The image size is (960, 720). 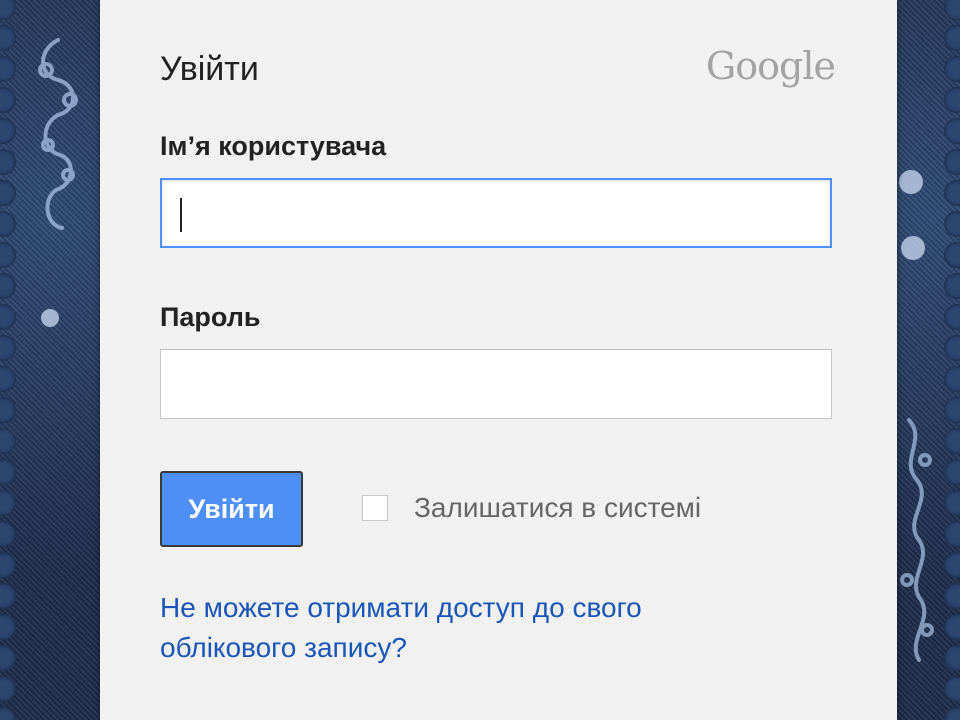 What do you see at coordinates (231, 509) in the screenshot?
I see `signin-button: Увійти` at bounding box center [231, 509].